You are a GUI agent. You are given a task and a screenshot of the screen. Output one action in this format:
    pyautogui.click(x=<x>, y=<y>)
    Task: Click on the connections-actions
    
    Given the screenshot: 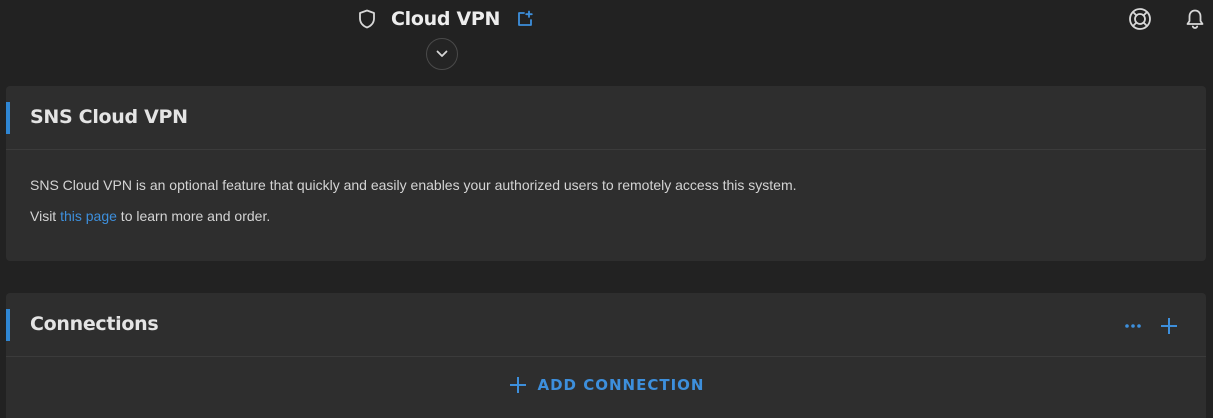 What is the action you would take?
    pyautogui.click(x=1151, y=326)
    